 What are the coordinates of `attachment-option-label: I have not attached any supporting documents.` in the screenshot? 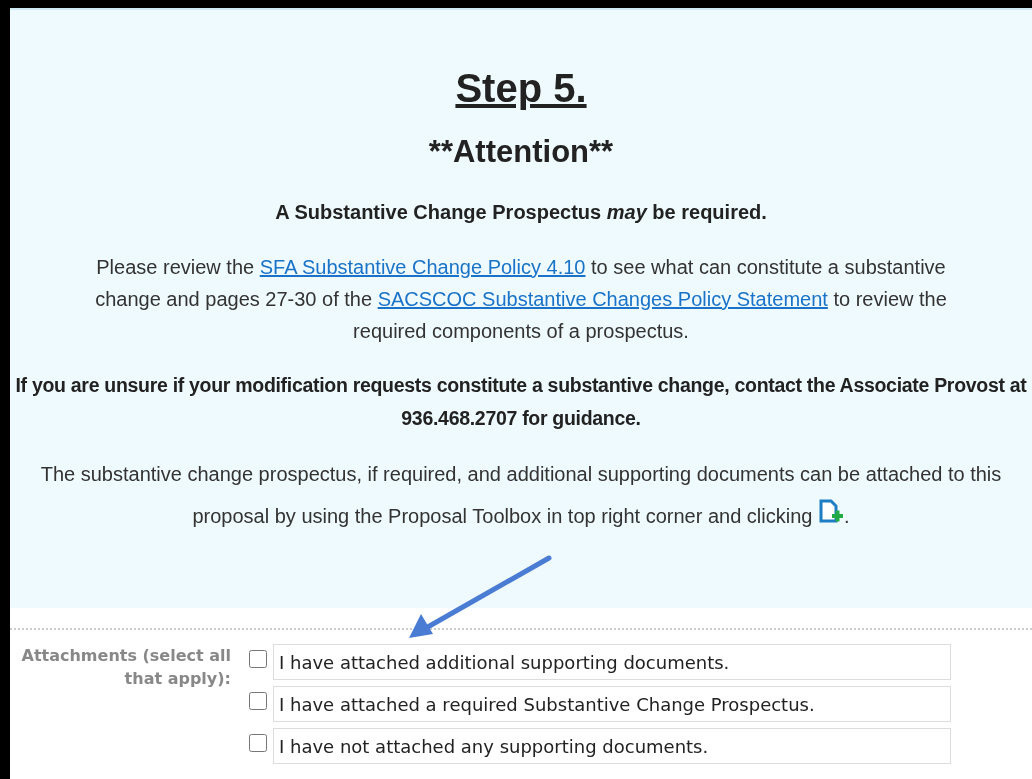 It's located at (612, 746).